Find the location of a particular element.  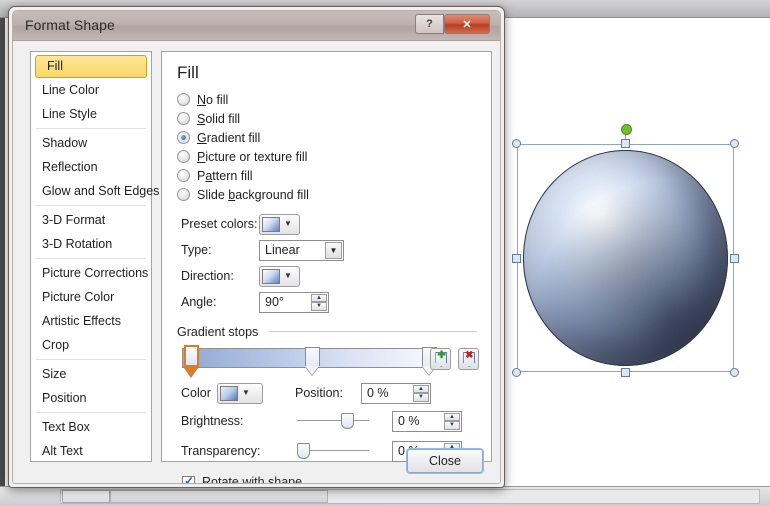

sidebar-item-text-box: Text Box is located at coordinates (91, 427).